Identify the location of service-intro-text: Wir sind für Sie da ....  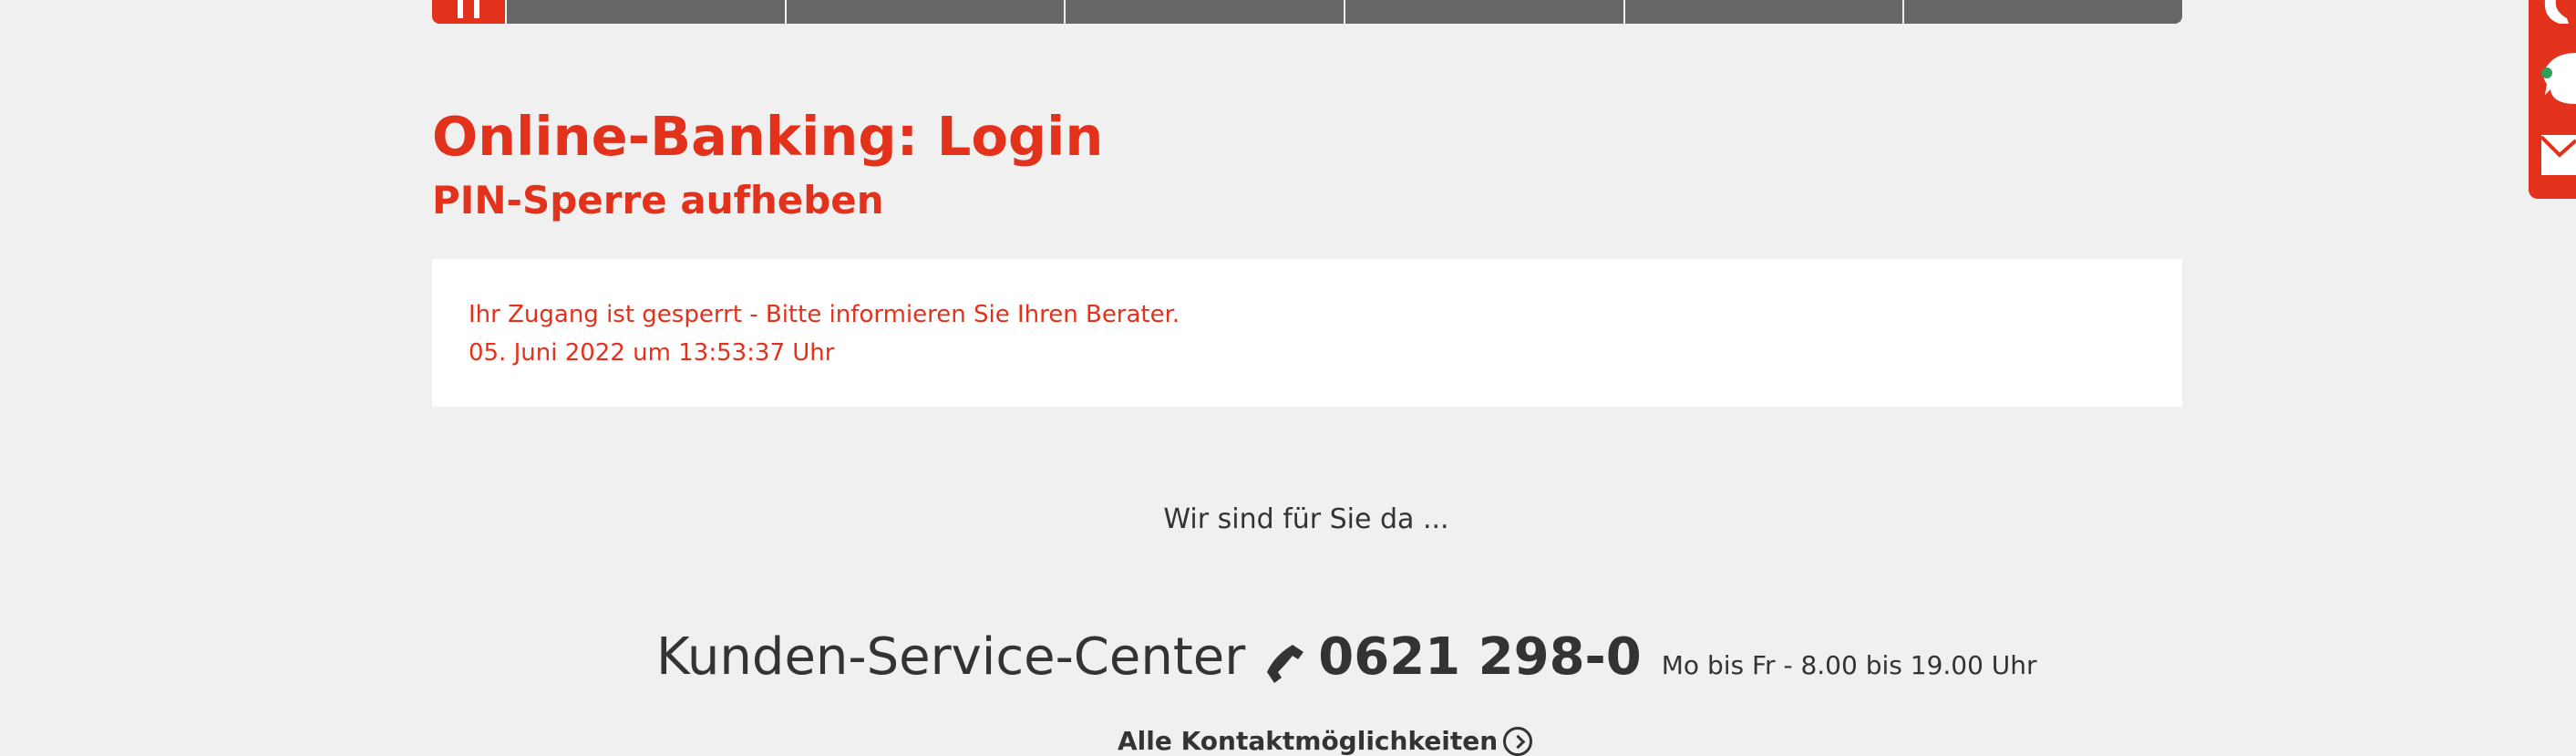
(1306, 519).